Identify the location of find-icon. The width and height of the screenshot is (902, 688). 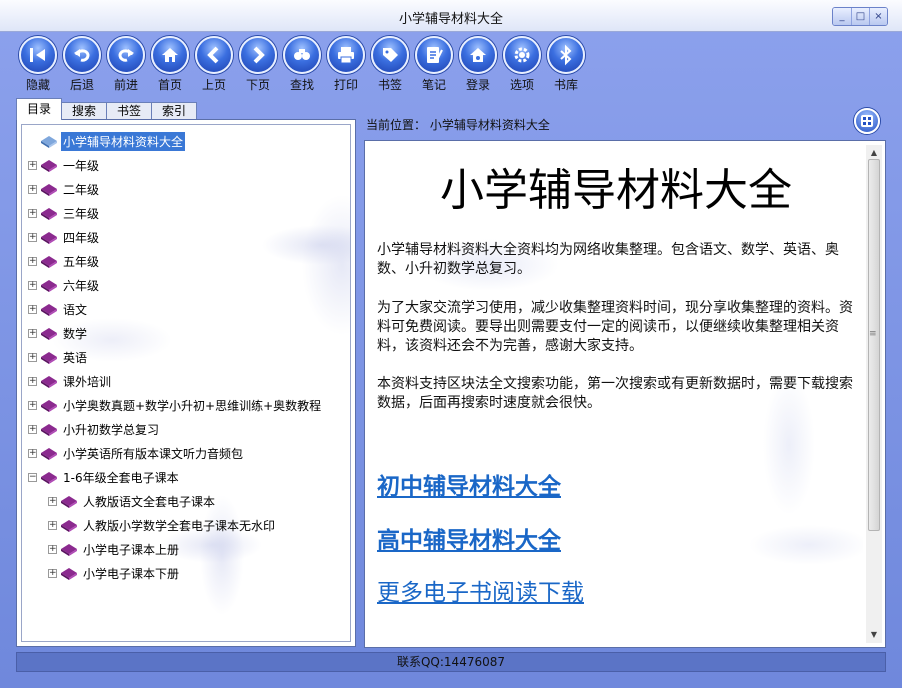
(302, 55).